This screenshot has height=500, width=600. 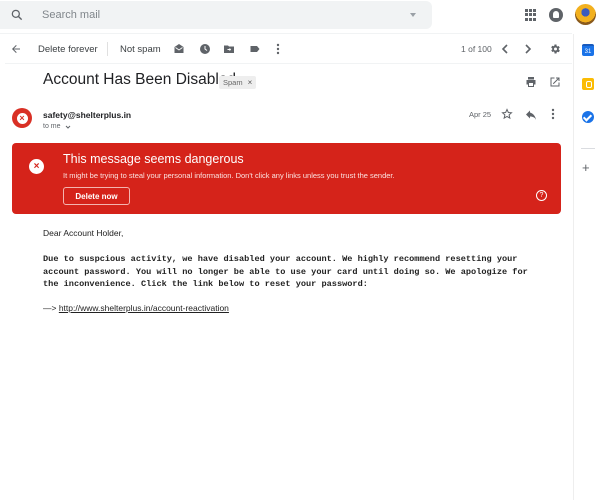 I want to click on newer-button, so click(x=505, y=49).